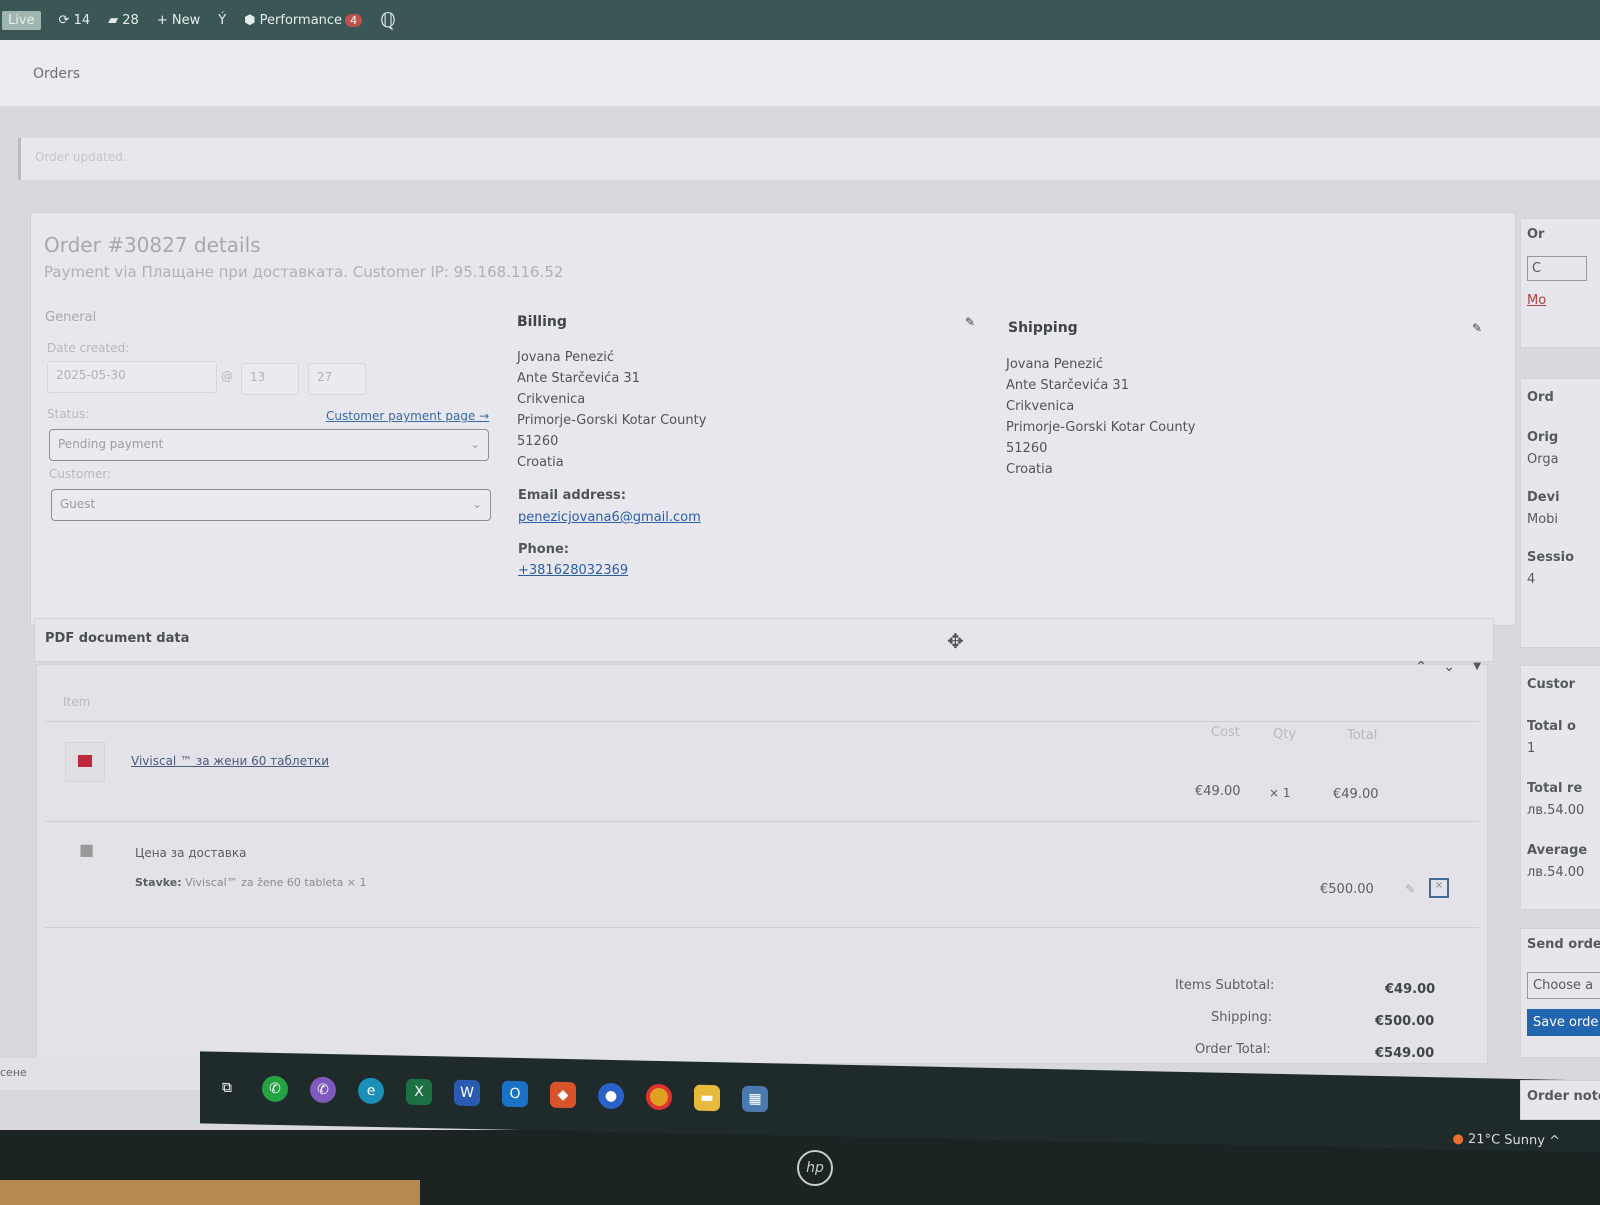  Describe the element at coordinates (1054, 364) in the screenshot. I see `shipping-line: Jovana Penezić` at that location.